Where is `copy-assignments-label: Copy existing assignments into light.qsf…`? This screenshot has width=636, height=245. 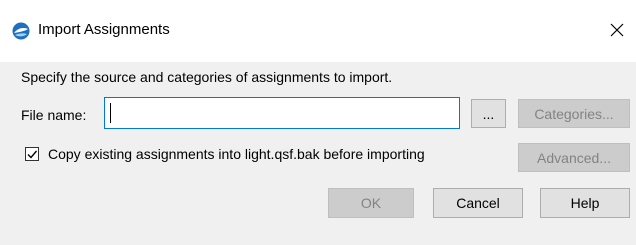
copy-assignments-label: Copy existing assignments into light.qsf… is located at coordinates (236, 154).